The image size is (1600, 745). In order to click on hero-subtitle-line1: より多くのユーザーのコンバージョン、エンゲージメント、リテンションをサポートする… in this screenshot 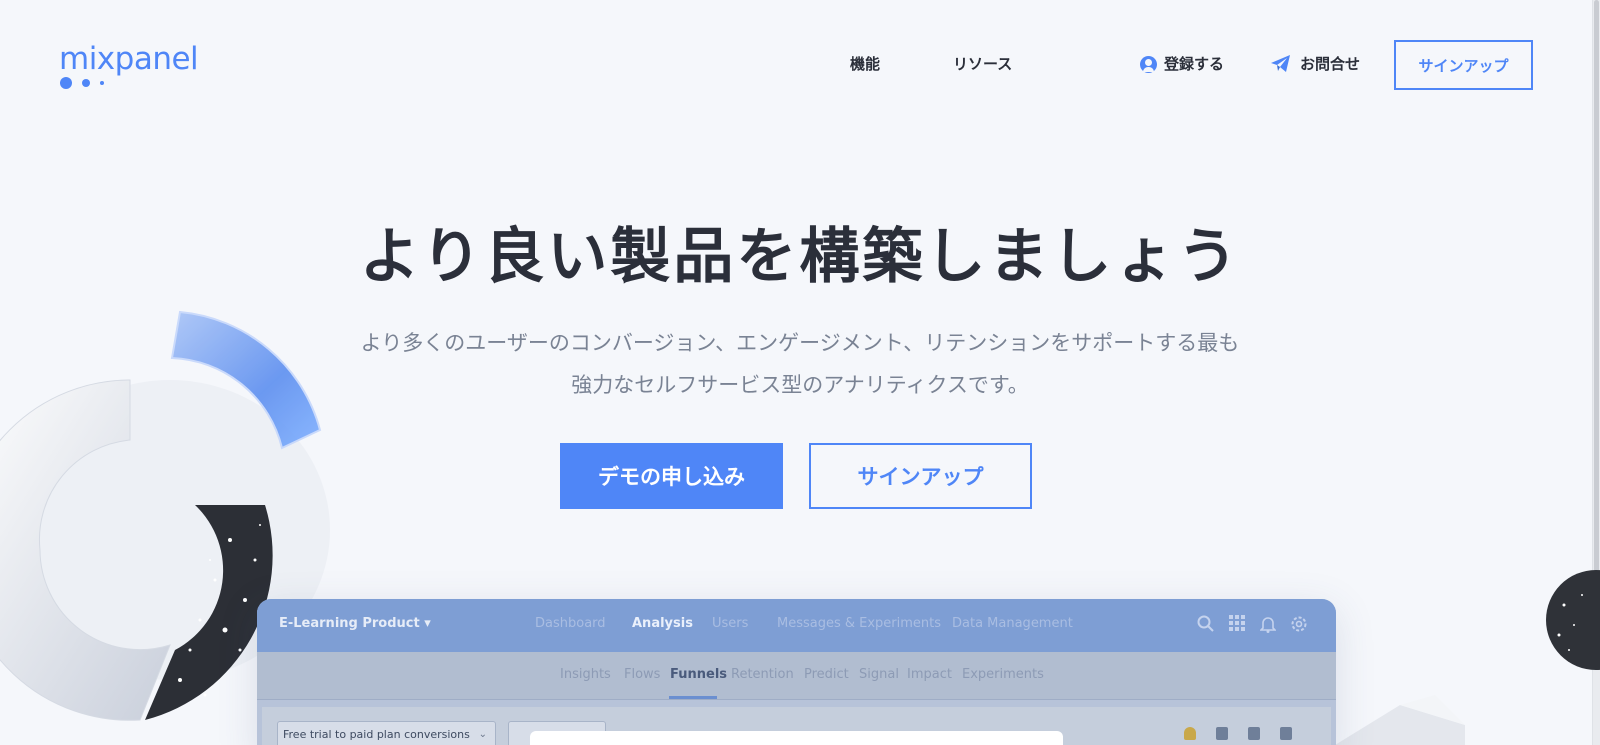, I will do `click(800, 343)`.